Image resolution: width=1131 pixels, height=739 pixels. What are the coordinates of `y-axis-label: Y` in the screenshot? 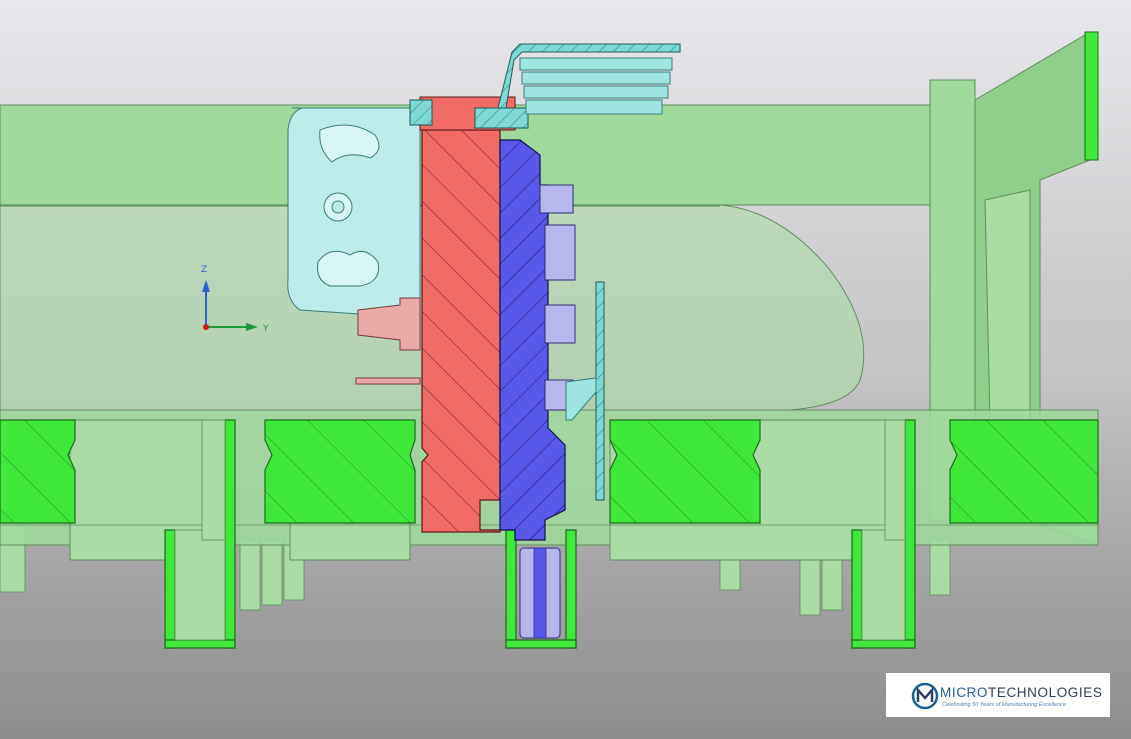 It's located at (265, 329).